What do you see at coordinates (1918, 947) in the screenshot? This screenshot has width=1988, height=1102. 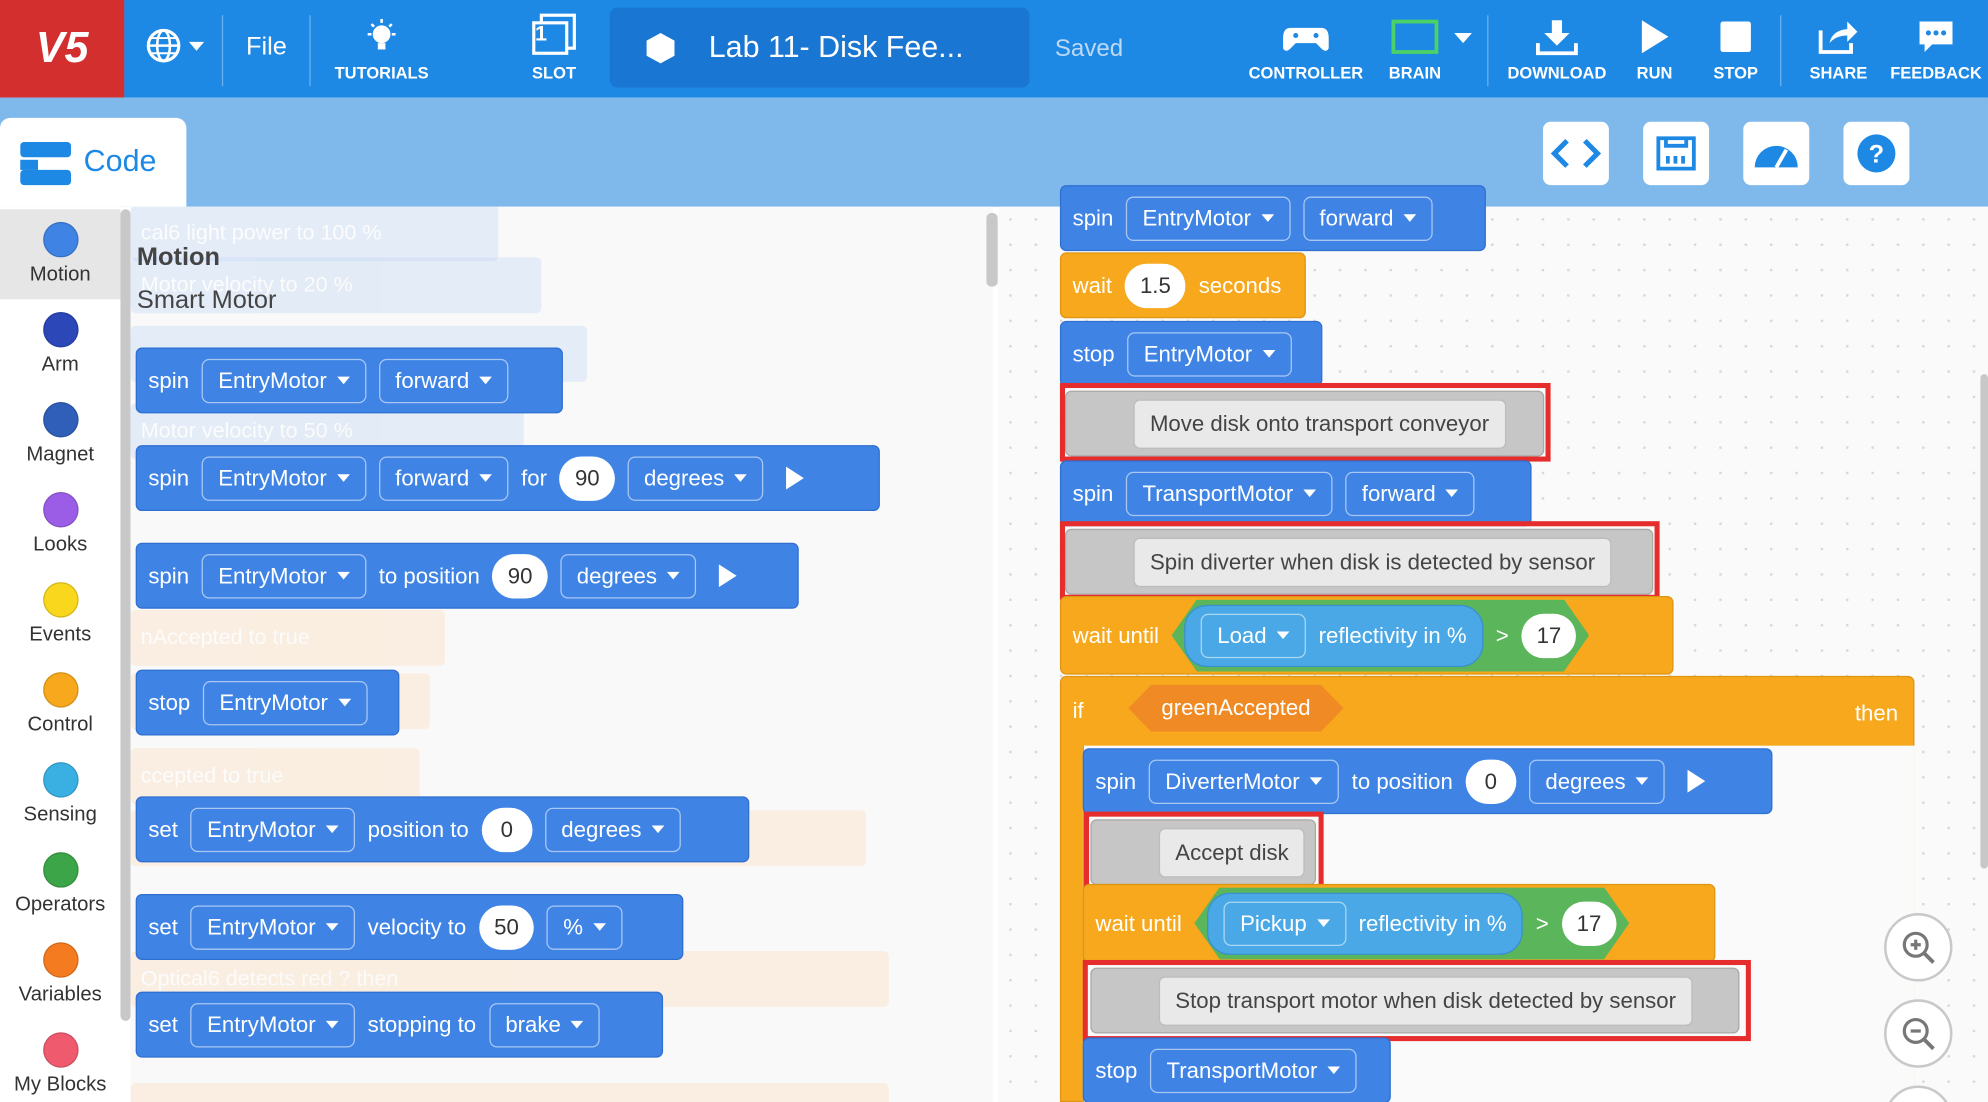 I see `zoom-in-button` at bounding box center [1918, 947].